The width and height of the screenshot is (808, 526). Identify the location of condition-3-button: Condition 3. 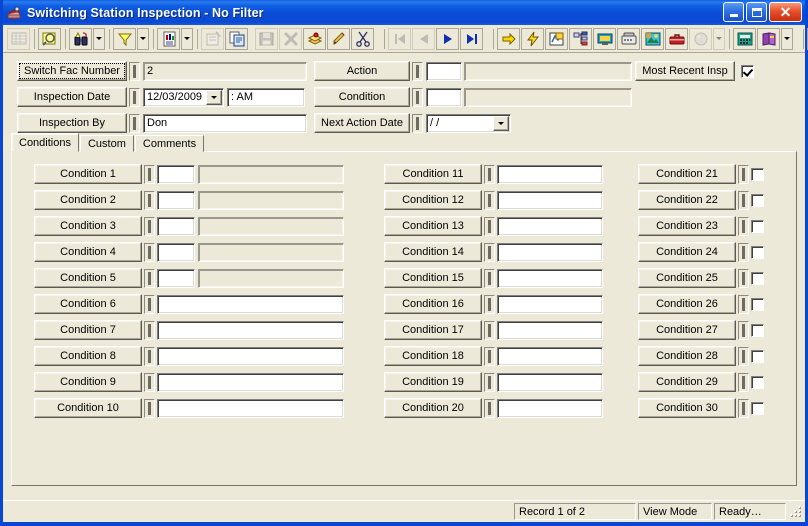
(88, 226).